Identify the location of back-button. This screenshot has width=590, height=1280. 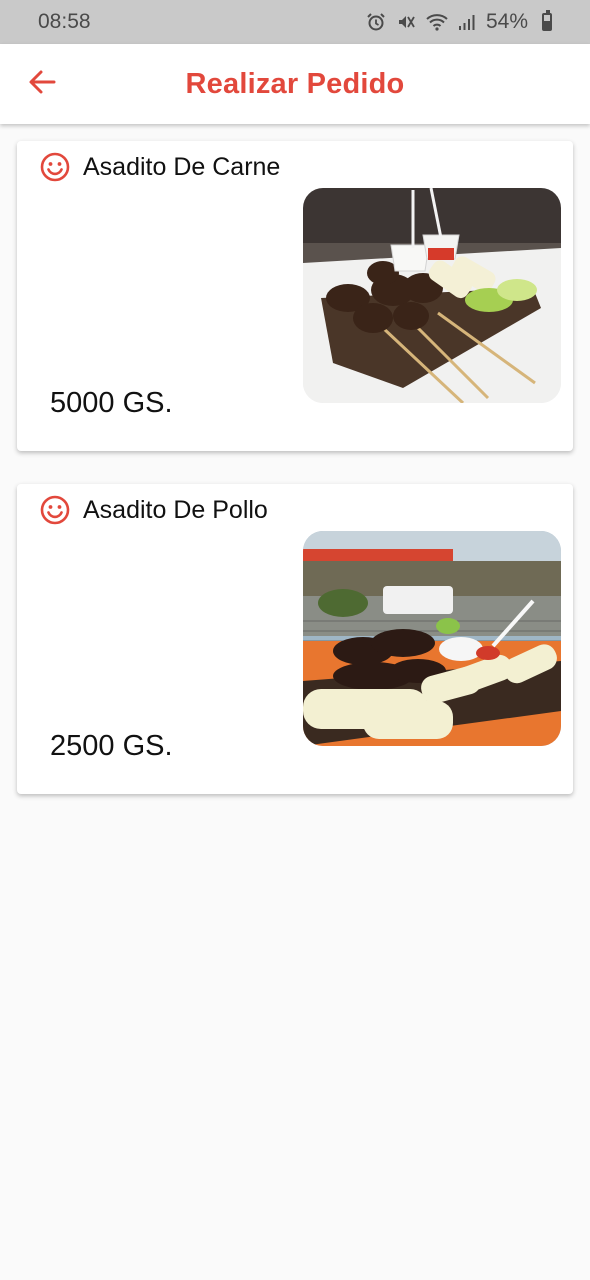
(42, 84).